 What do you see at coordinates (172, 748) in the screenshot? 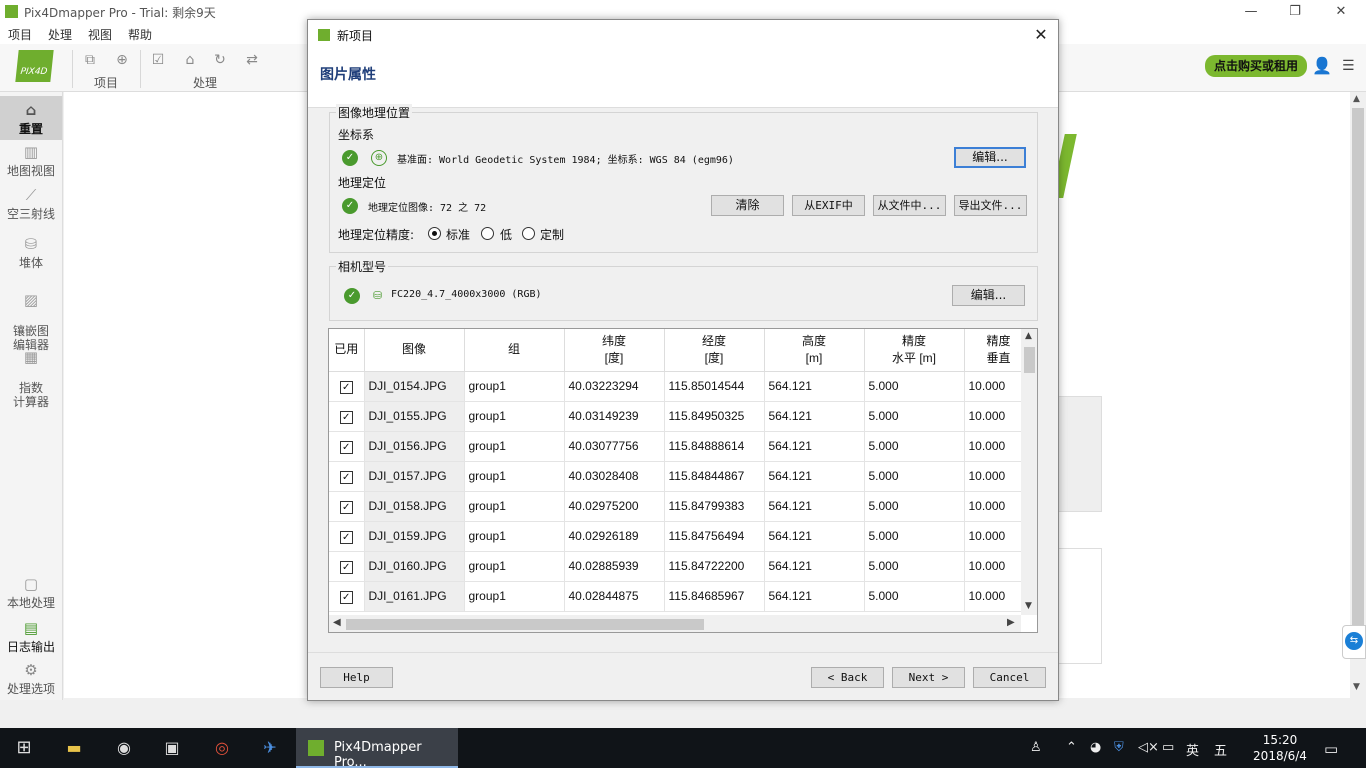
I see `movie-app-icon: ▣` at bounding box center [172, 748].